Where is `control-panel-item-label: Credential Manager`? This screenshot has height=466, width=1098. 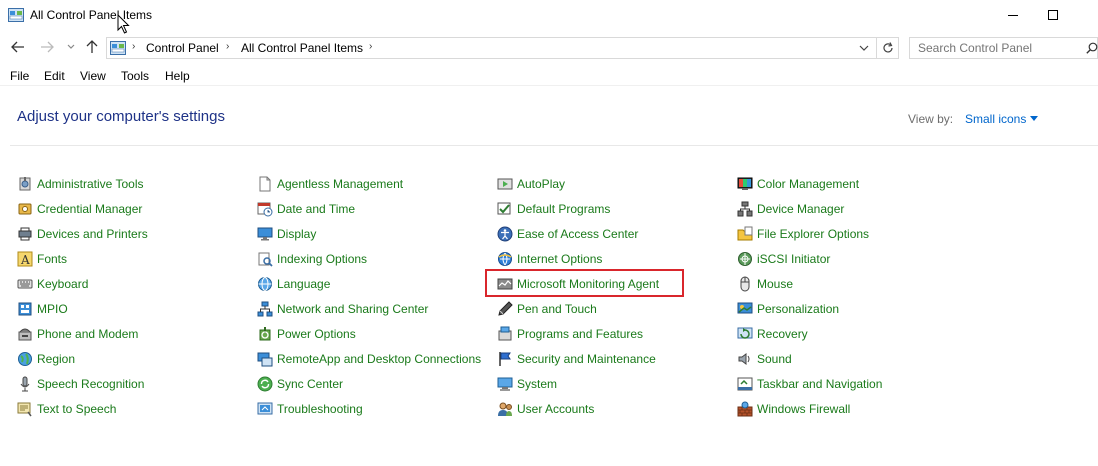 control-panel-item-label: Credential Manager is located at coordinates (89, 209).